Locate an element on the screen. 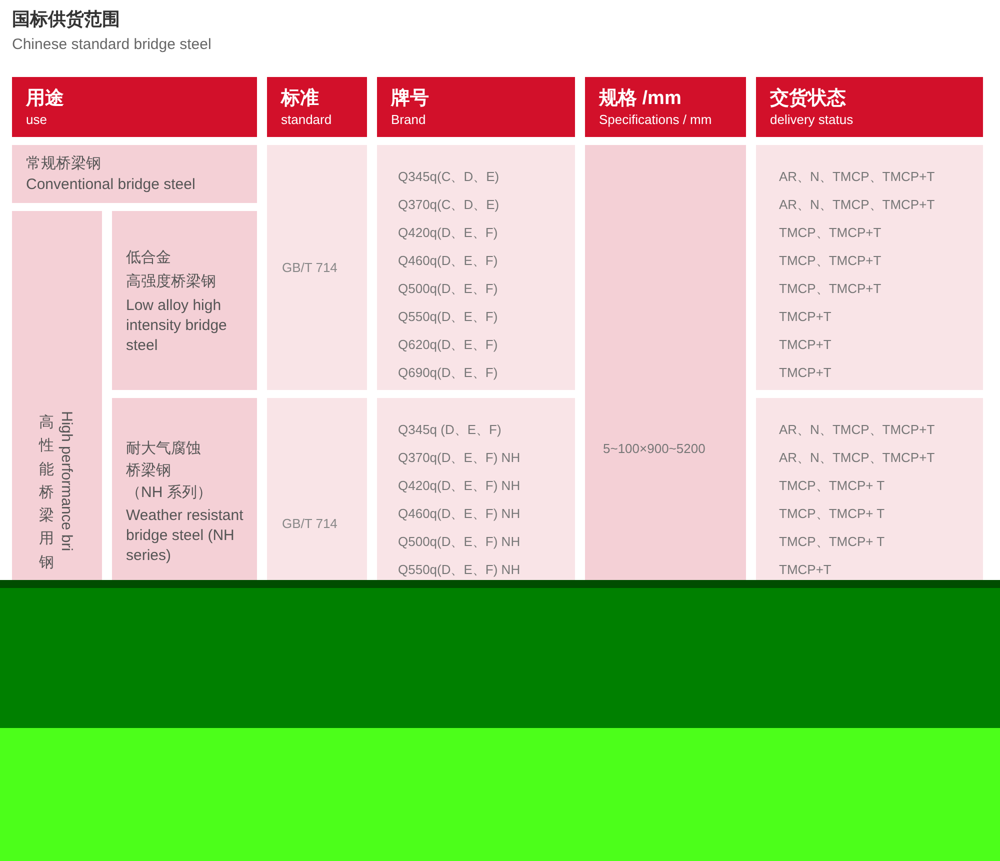  page-title: 国标供货范围 is located at coordinates (66, 19).